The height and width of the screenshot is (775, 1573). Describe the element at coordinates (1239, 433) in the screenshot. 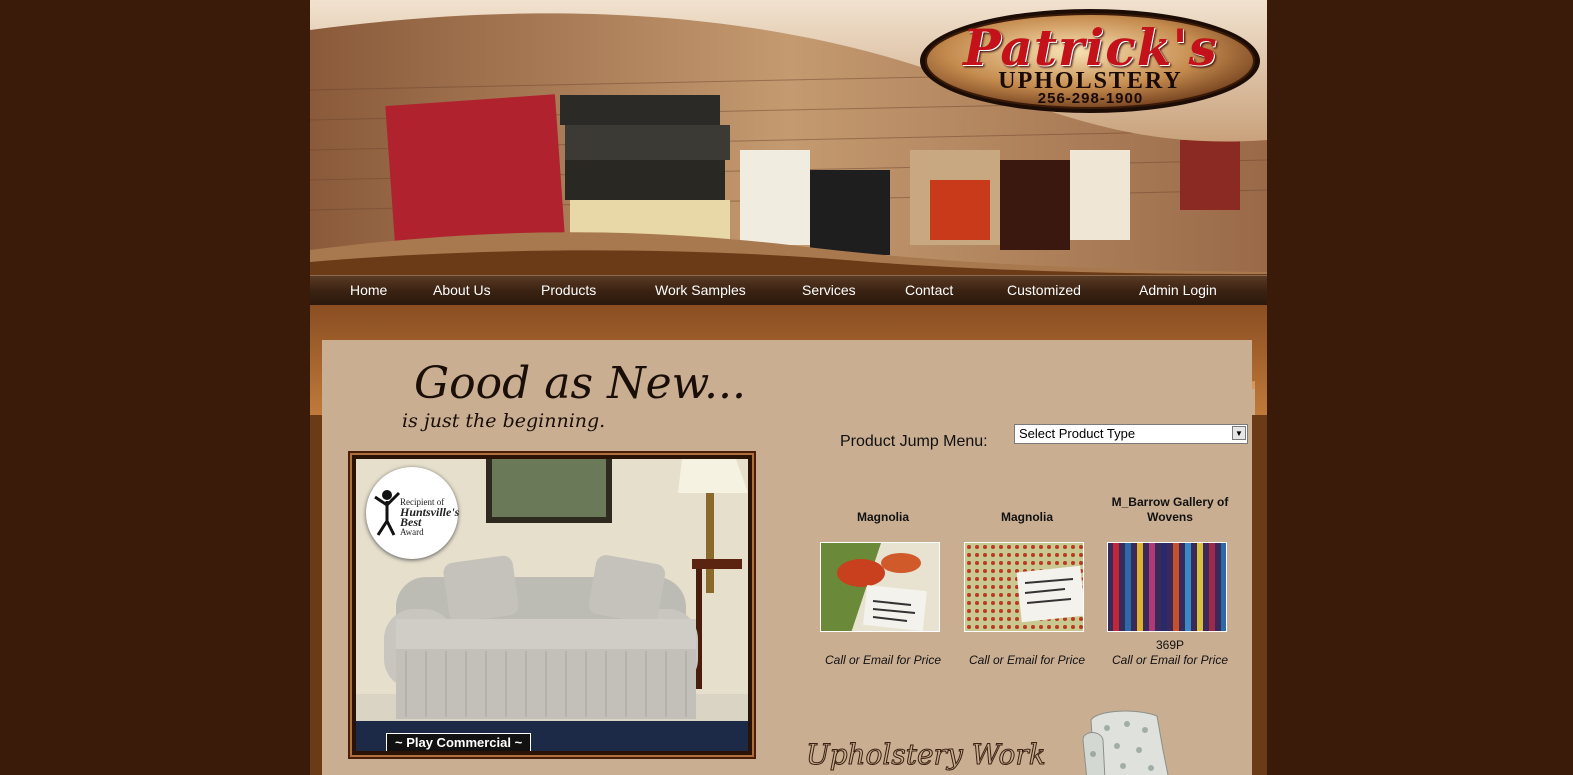

I see `chevron-down-icon: ▼` at that location.